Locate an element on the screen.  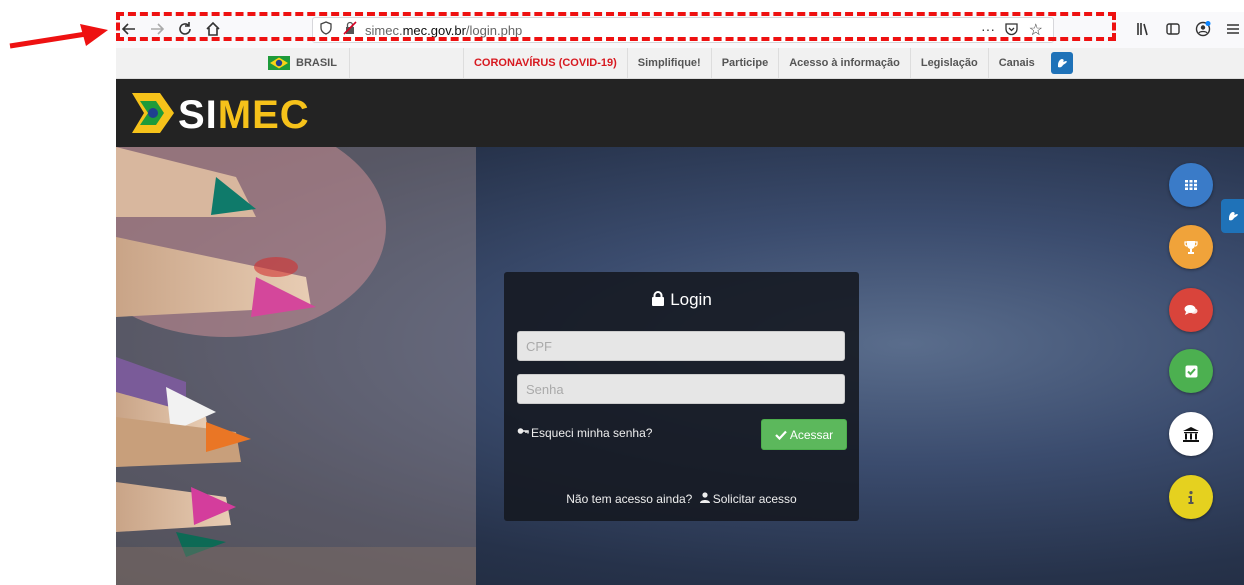
chat-button is located at coordinates (1191, 310).